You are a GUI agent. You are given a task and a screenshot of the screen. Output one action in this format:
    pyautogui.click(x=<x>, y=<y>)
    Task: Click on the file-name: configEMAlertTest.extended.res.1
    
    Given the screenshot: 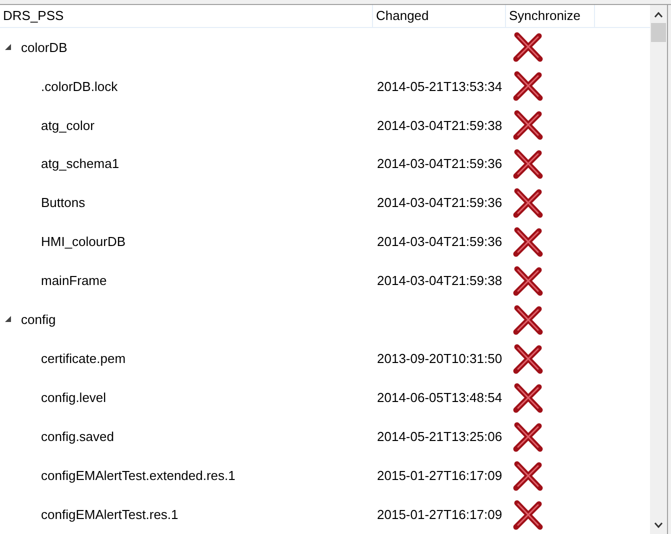 What is the action you would take?
    pyautogui.click(x=118, y=476)
    